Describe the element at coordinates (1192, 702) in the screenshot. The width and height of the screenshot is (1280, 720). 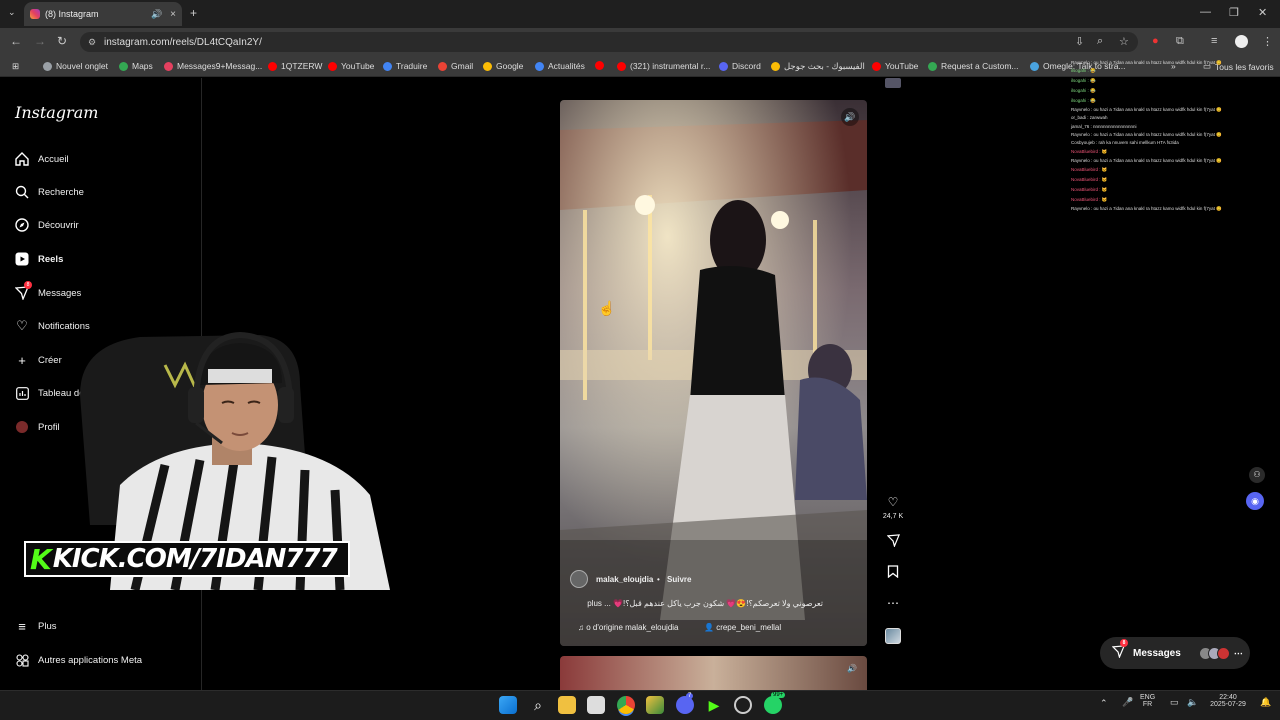
I see `volume-icon: 🔈` at that location.